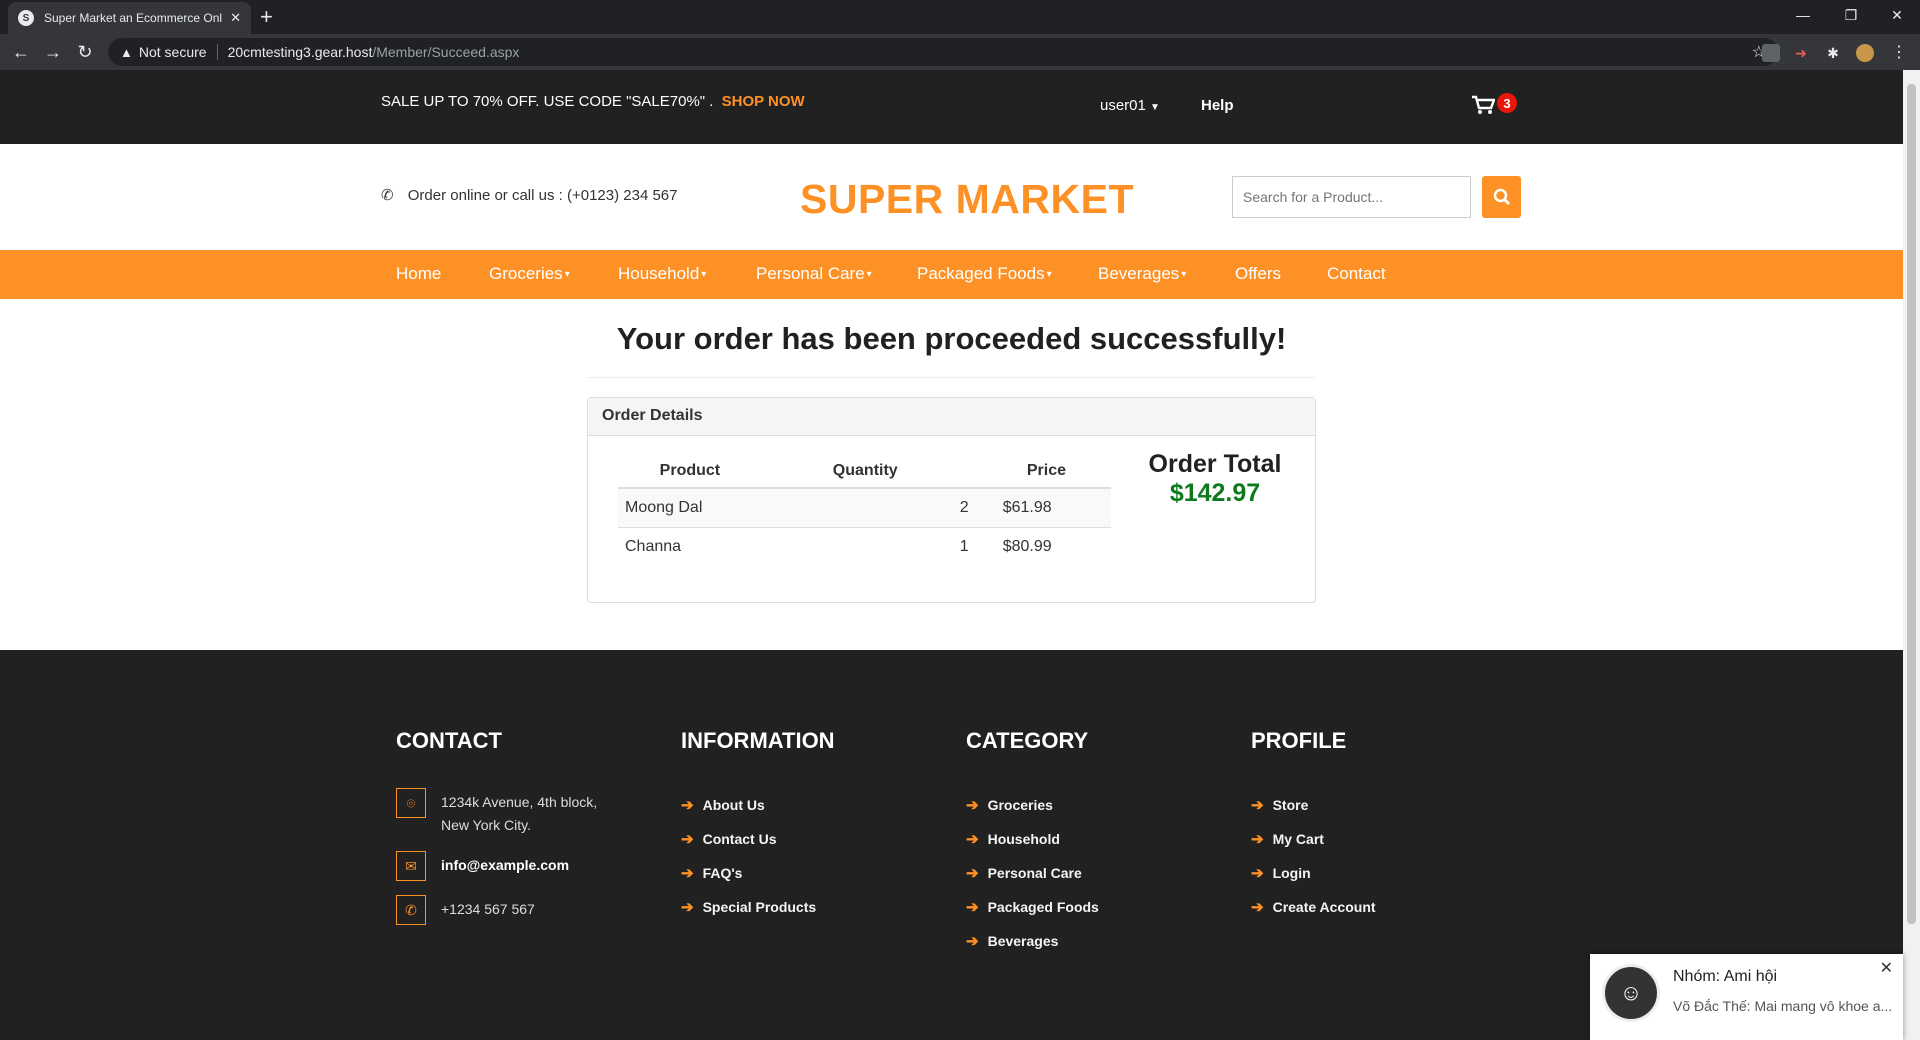  I want to click on address-text: 1234k Avenue, 4th block, New York City., so click(519, 812).